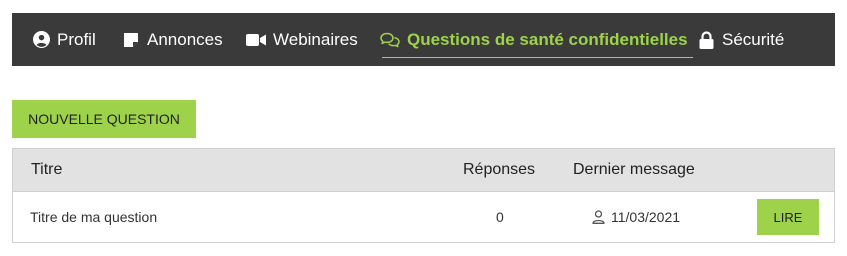 The image size is (847, 256). What do you see at coordinates (185, 39) in the screenshot?
I see `nav-label-annonces: Annonces` at bounding box center [185, 39].